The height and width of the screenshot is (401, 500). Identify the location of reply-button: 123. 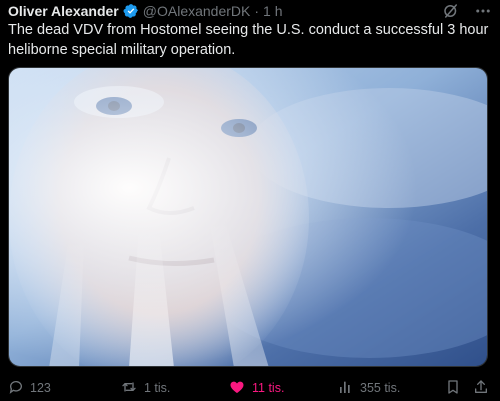
(29, 388).